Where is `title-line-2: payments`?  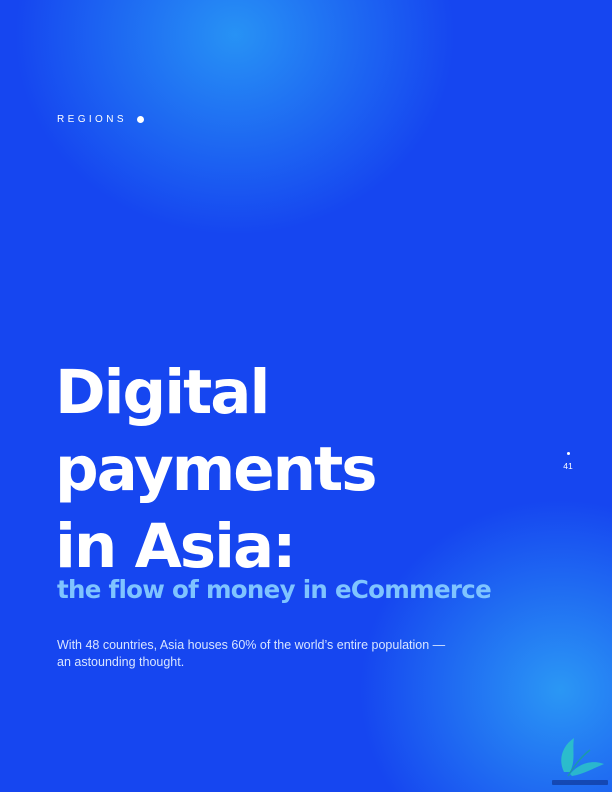
title-line-2: payments is located at coordinates (216, 469).